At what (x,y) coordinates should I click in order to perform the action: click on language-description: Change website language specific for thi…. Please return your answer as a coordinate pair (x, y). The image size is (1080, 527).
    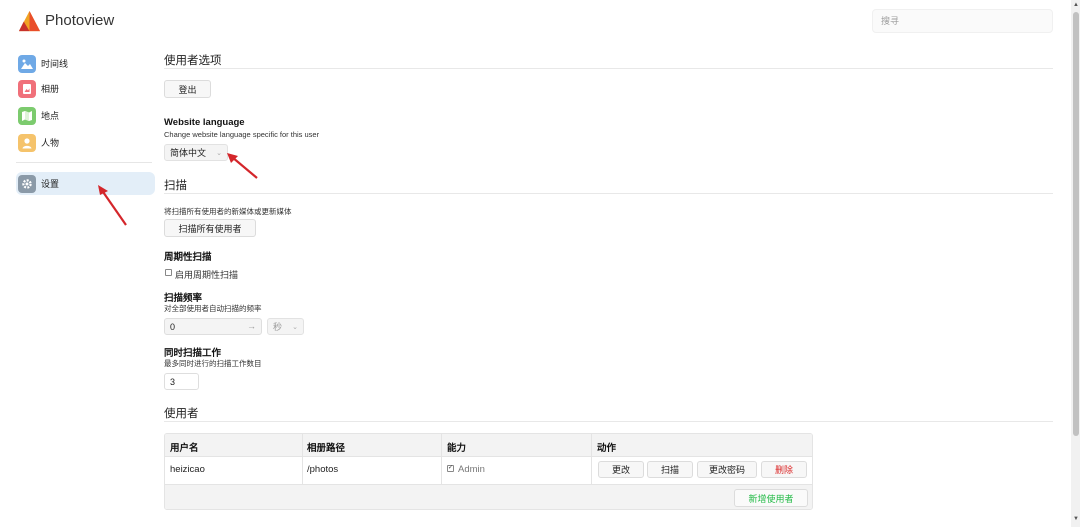
    Looking at the image, I should click on (242, 134).